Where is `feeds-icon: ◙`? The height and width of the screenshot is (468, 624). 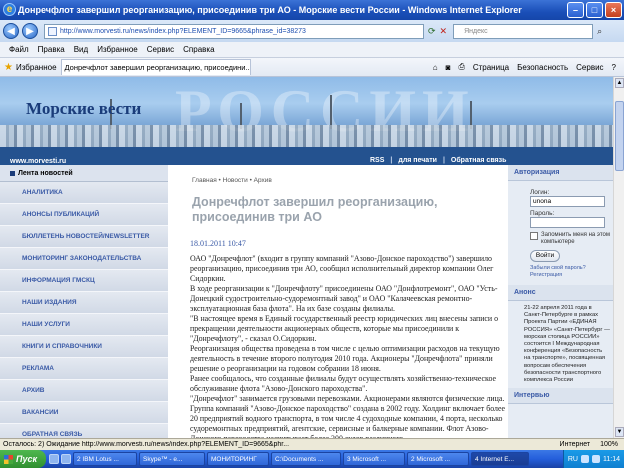
feeds-icon: ◙ is located at coordinates (448, 67).